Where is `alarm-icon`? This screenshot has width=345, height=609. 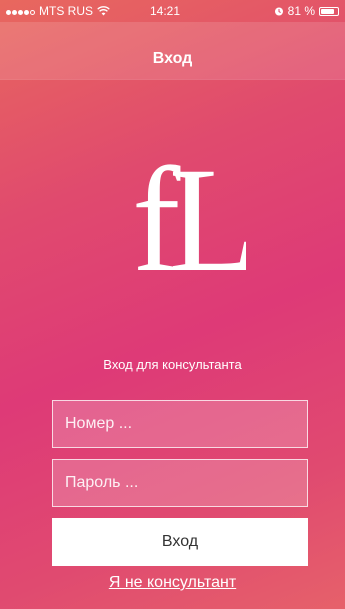 alarm-icon is located at coordinates (278, 11).